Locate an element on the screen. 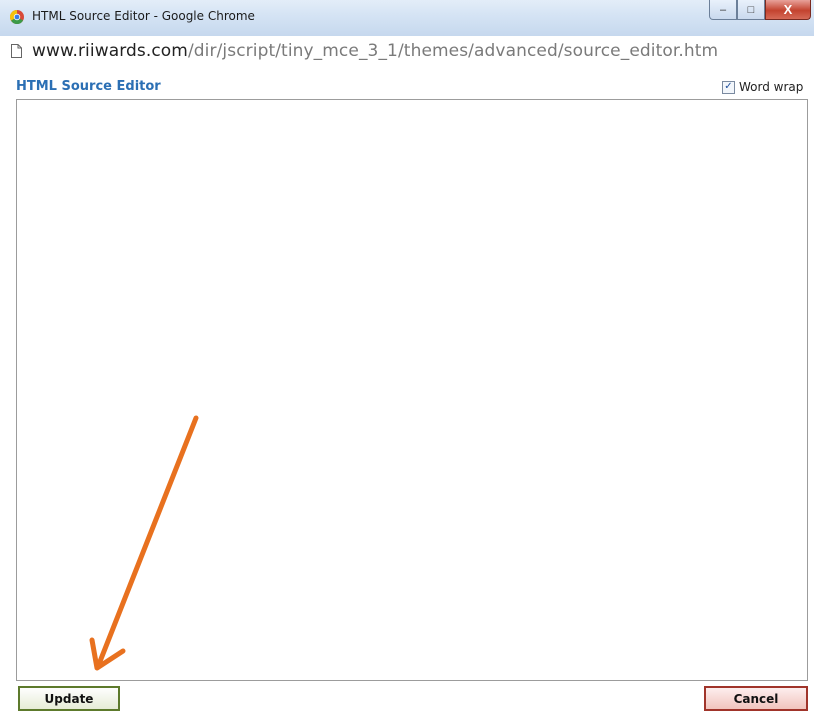 This screenshot has width=814, height=717. word-wrap-toggle: ✓ Word wrap is located at coordinates (762, 87).